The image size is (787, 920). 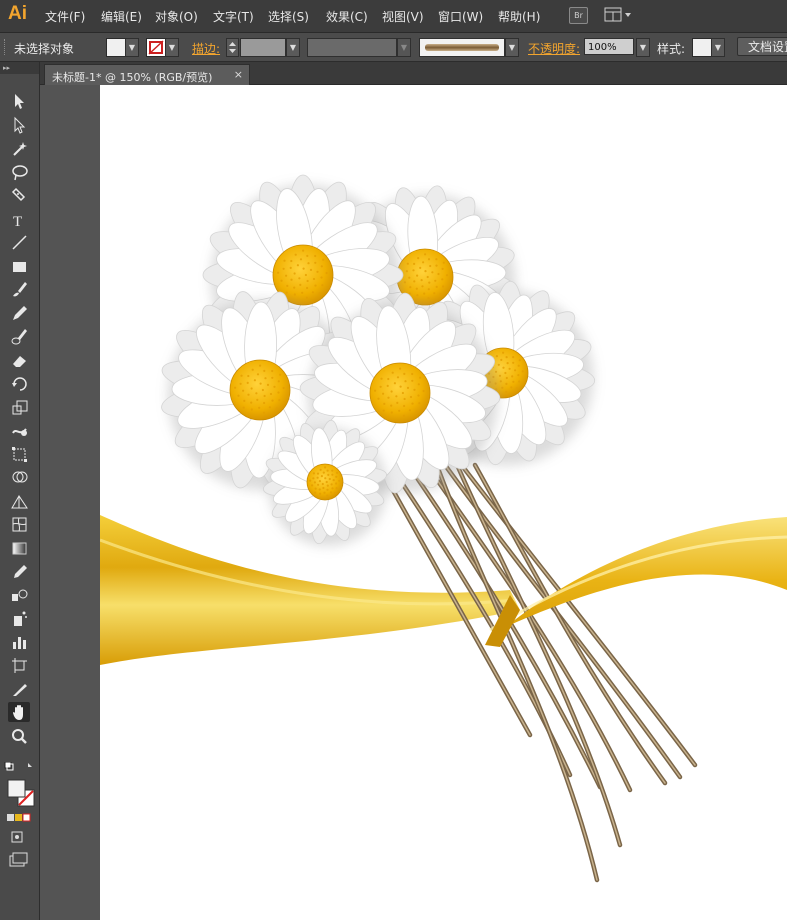 What do you see at coordinates (116, 47) in the screenshot?
I see `fill-swatch` at bounding box center [116, 47].